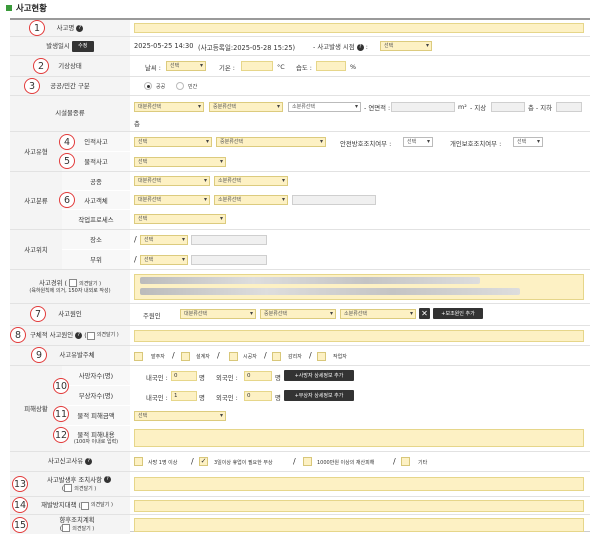 The image size is (593, 534). What do you see at coordinates (251, 200) in the screenshot?
I see `object-minor-select: 소분류선택` at bounding box center [251, 200].